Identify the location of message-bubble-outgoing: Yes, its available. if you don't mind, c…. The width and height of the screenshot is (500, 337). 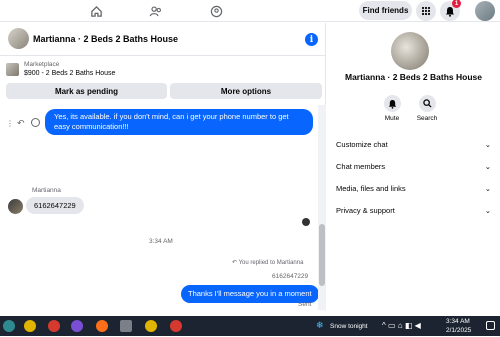
(179, 122).